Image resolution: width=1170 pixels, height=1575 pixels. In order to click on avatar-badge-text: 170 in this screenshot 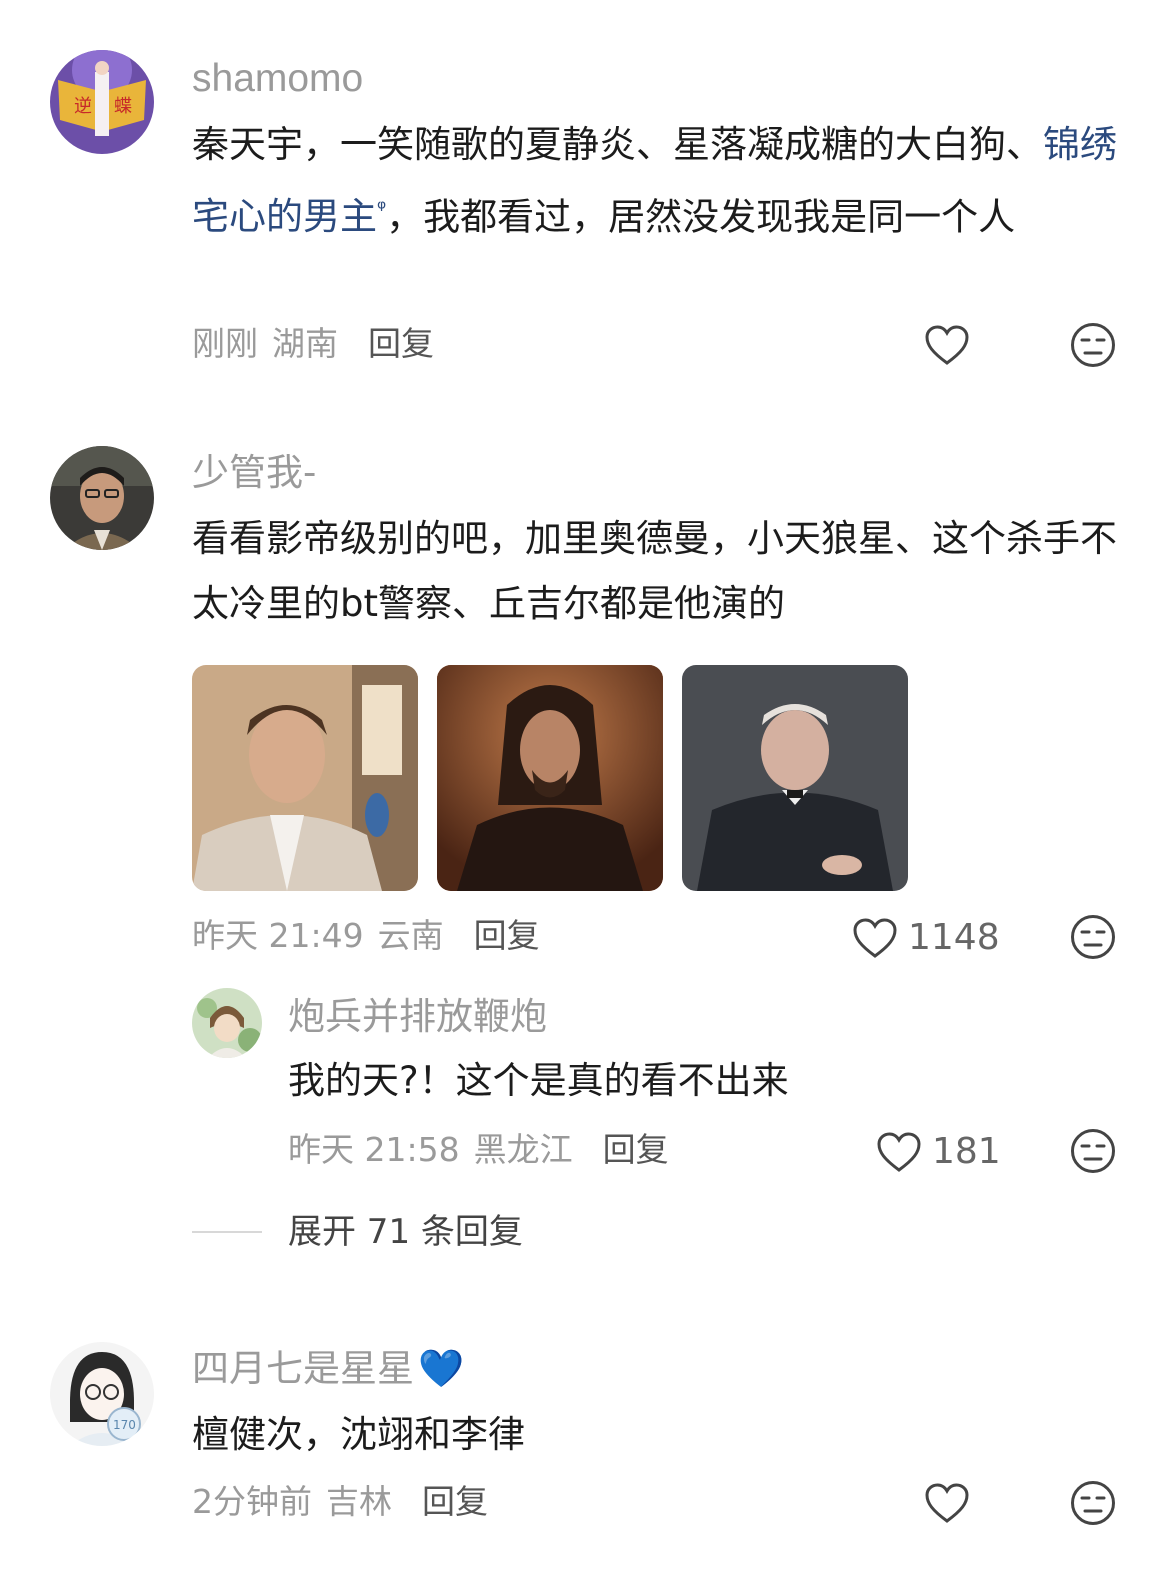, I will do `click(124, 1425)`.